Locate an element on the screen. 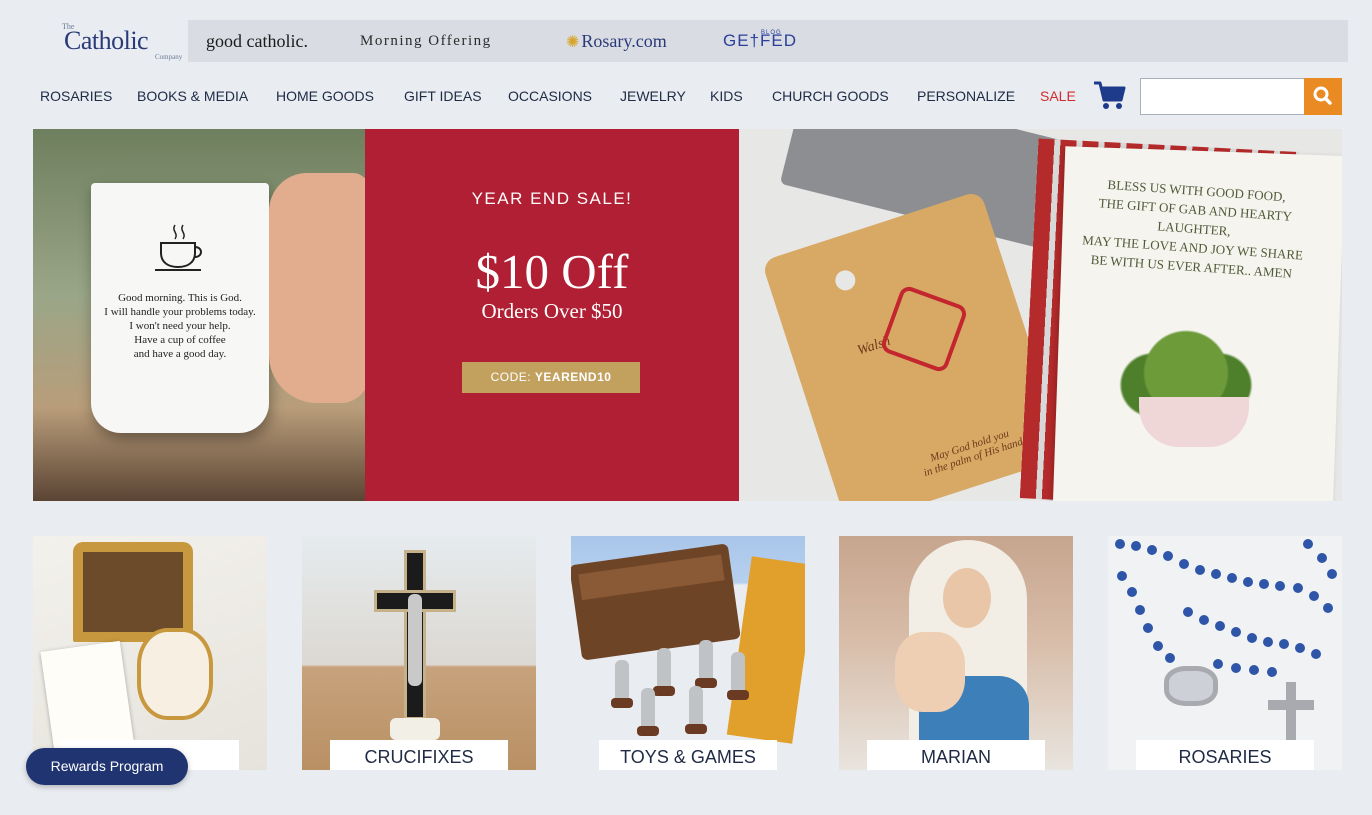 Image resolution: width=1372 pixels, height=815 pixels. nav-personalize: PERSONALIZE is located at coordinates (966, 96).